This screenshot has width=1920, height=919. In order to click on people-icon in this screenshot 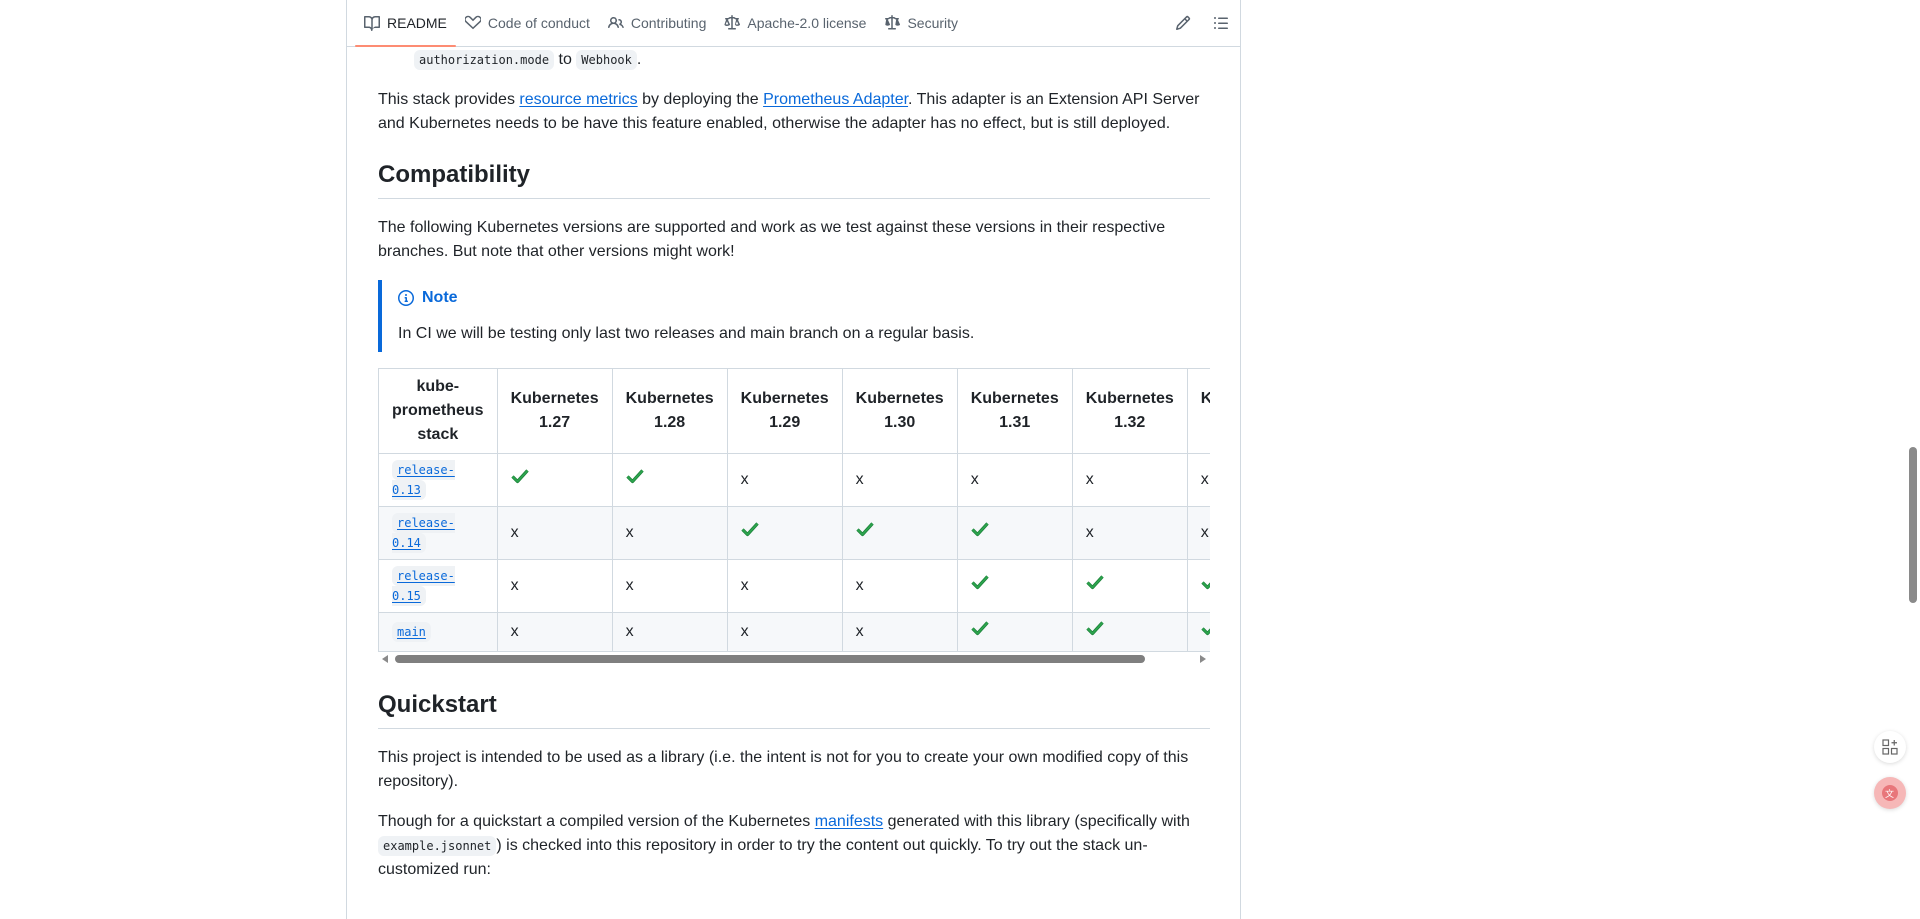, I will do `click(615, 22)`.